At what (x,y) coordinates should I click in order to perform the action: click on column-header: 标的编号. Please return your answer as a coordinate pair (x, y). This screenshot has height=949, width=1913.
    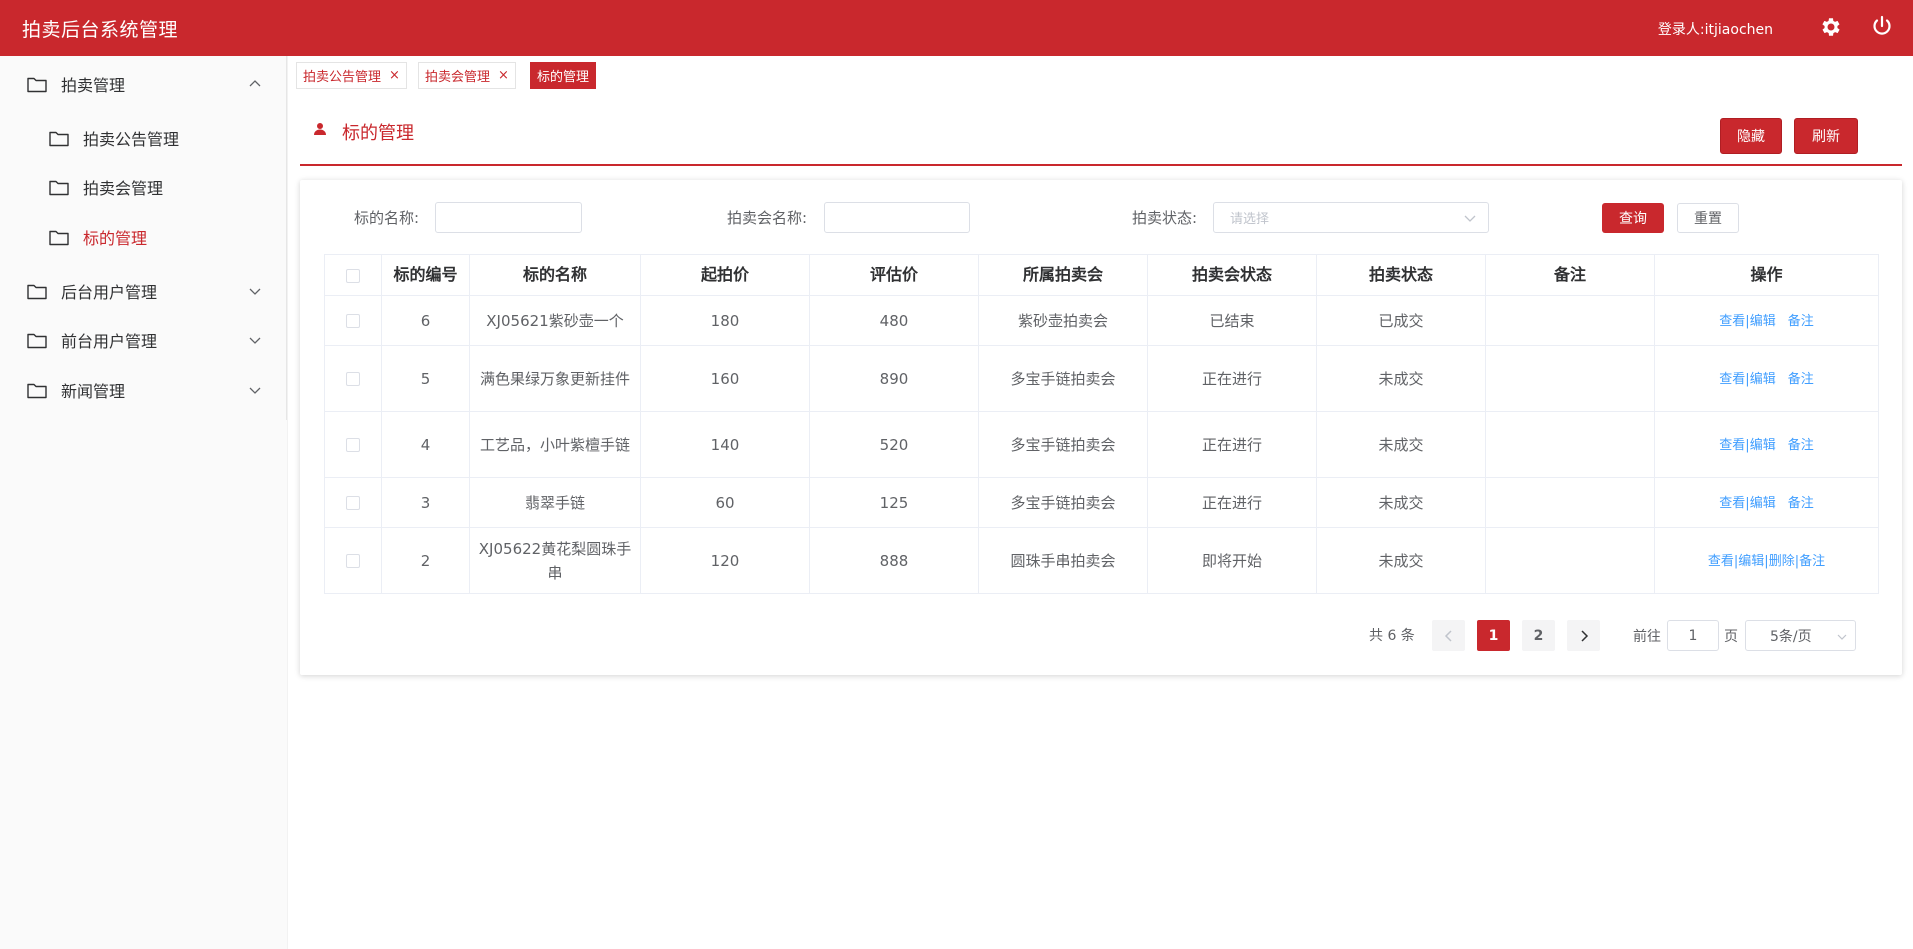
    Looking at the image, I should click on (425, 275).